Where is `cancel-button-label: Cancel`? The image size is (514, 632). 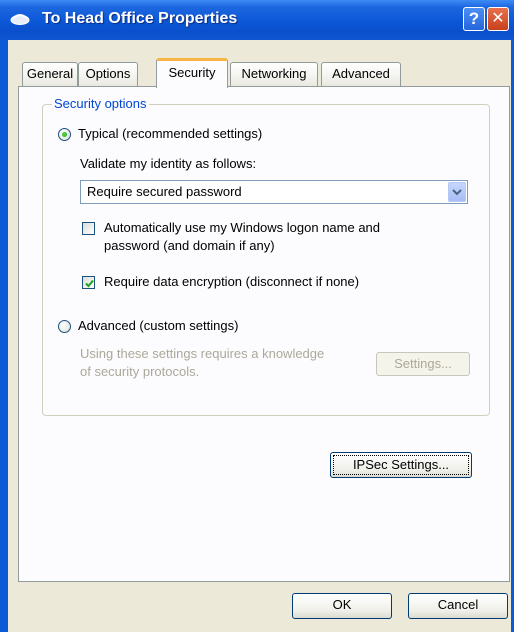 cancel-button-label: Cancel is located at coordinates (458, 604).